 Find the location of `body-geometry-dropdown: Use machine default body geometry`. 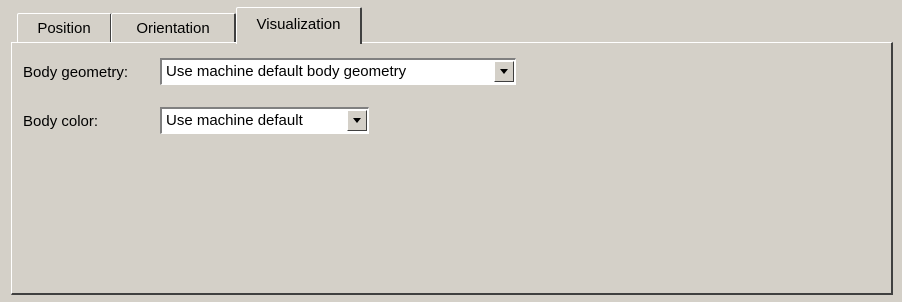

body-geometry-dropdown: Use machine default body geometry is located at coordinates (338, 71).